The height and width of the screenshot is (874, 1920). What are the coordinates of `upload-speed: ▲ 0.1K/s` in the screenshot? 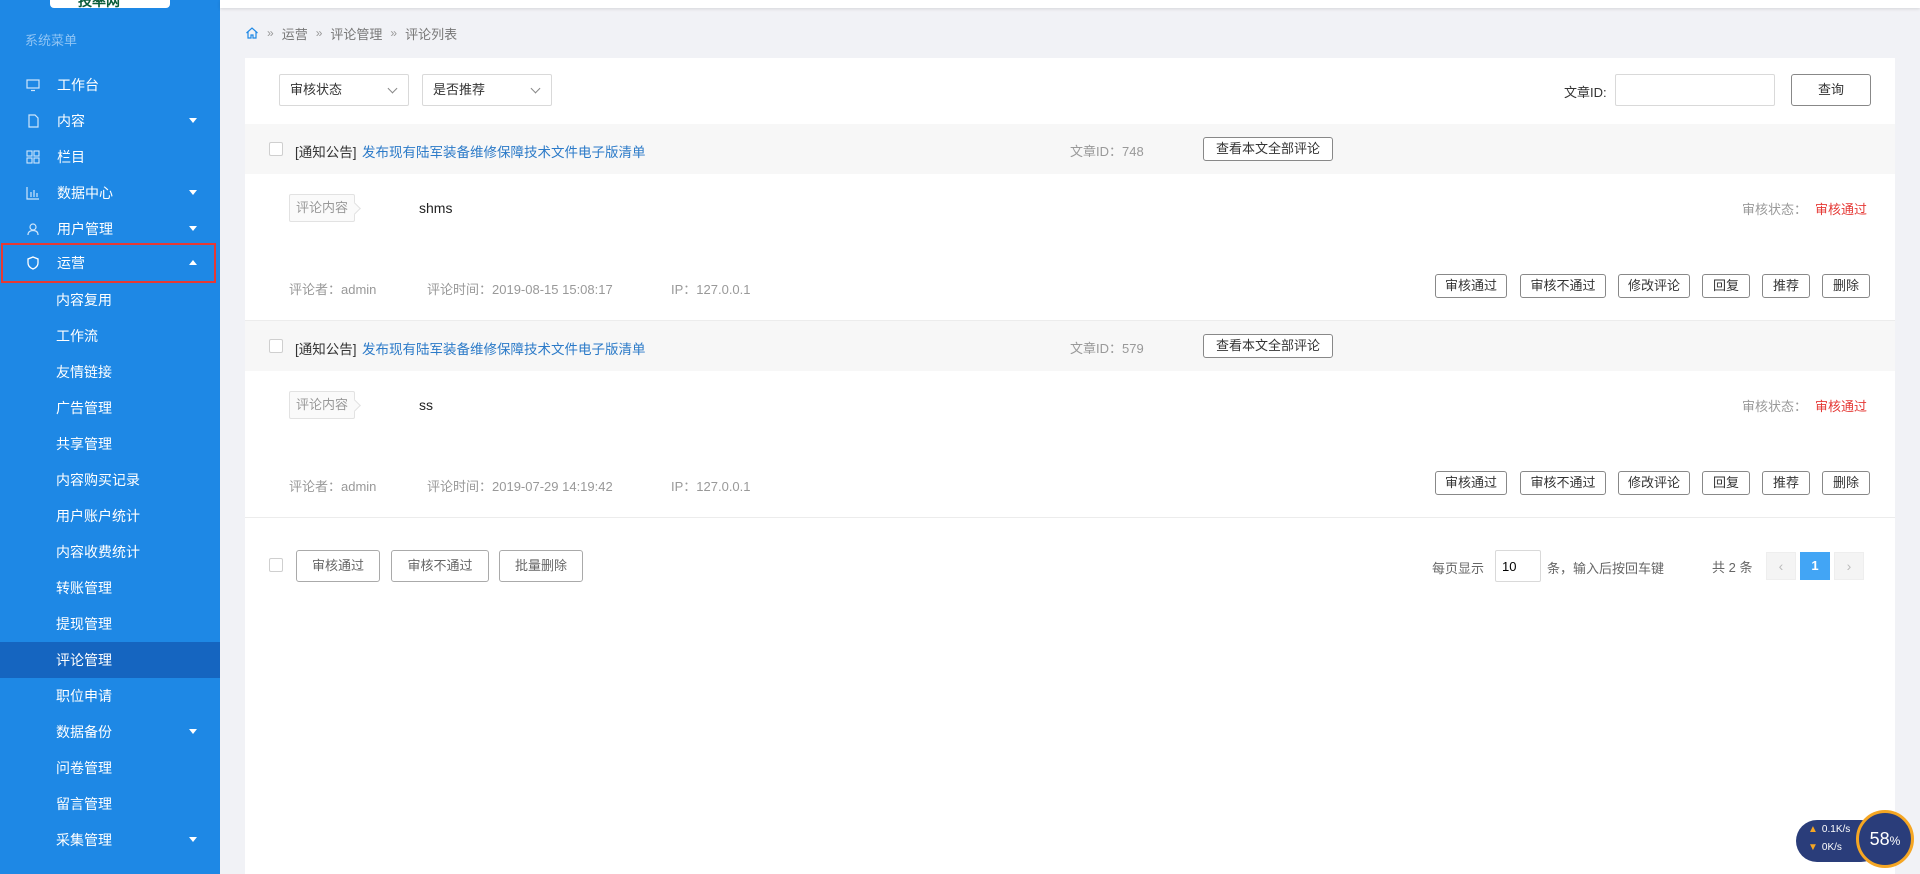 It's located at (1829, 829).